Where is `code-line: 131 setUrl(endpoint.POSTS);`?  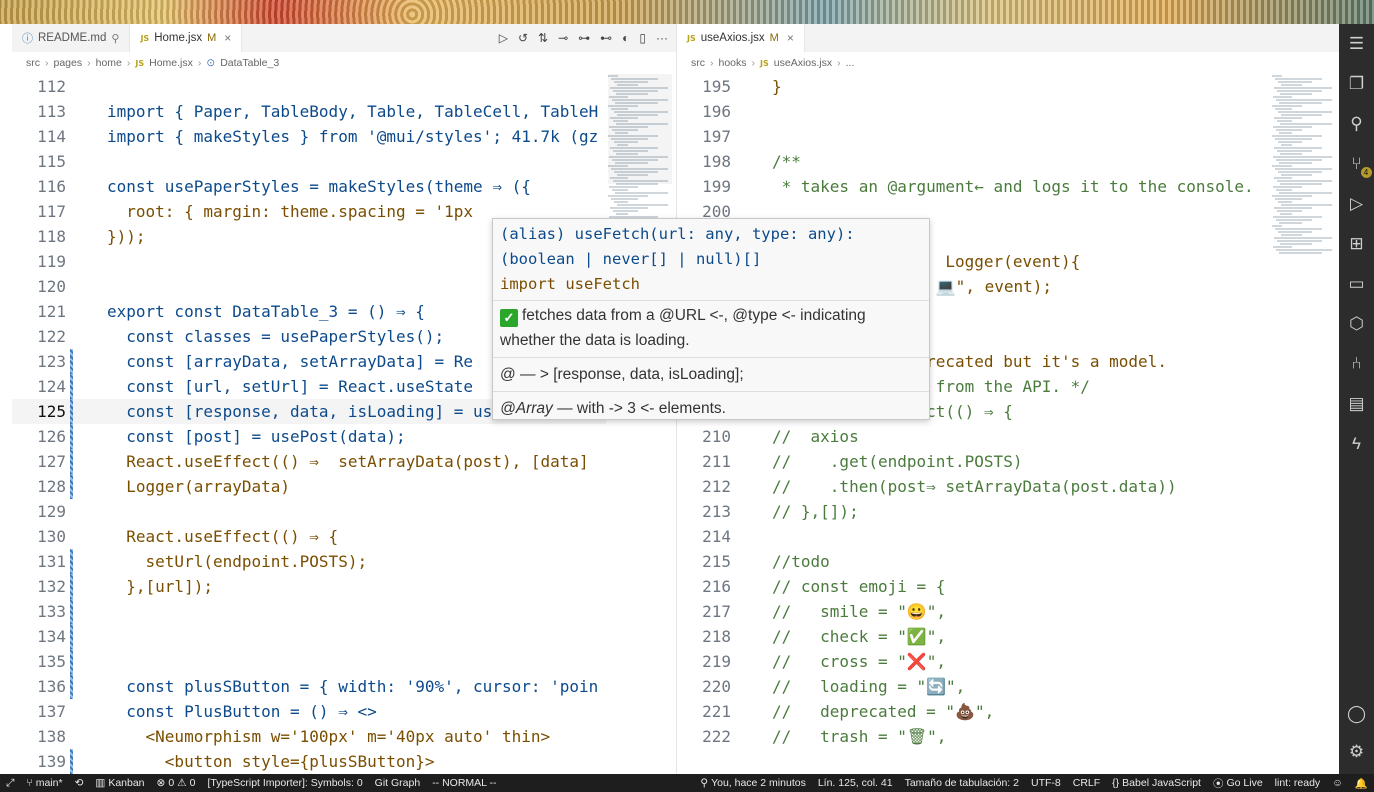
code-line: 131 setUrl(endpoint.POSTS); is located at coordinates (309, 561).